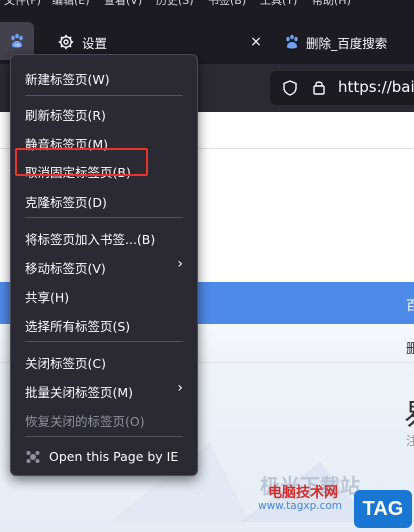  I want to click on close-tab-button: ×, so click(256, 42).